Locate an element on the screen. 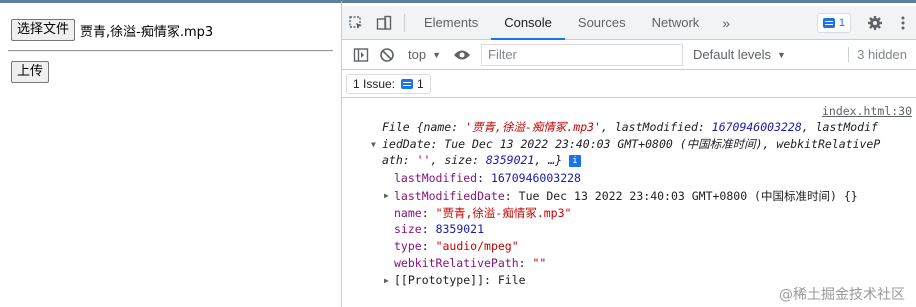  upload-row: 上传 is located at coordinates (30, 72).